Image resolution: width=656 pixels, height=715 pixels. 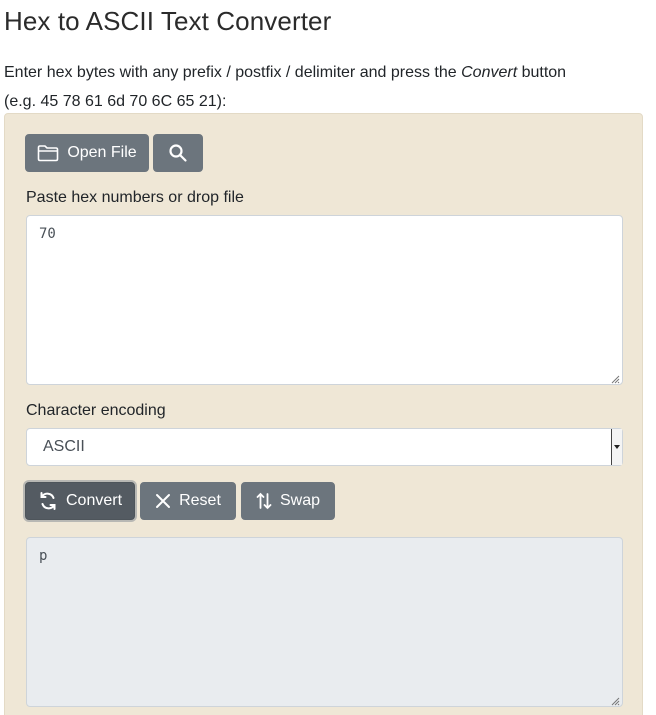 I want to click on swap-button: Swap, so click(x=288, y=501).